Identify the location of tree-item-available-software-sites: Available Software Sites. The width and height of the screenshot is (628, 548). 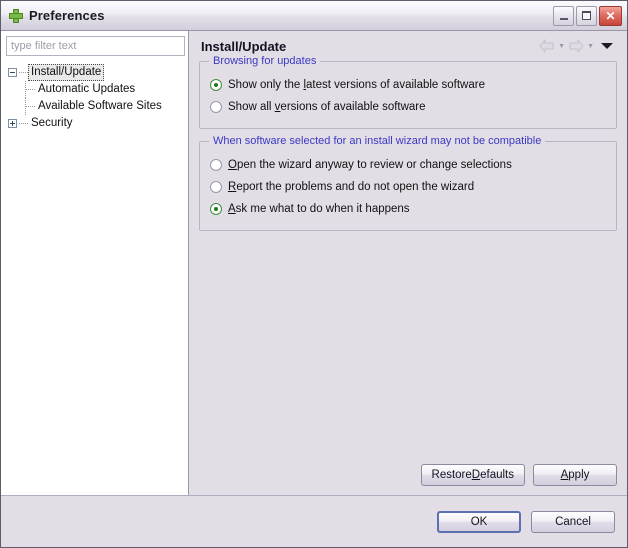
(95, 106).